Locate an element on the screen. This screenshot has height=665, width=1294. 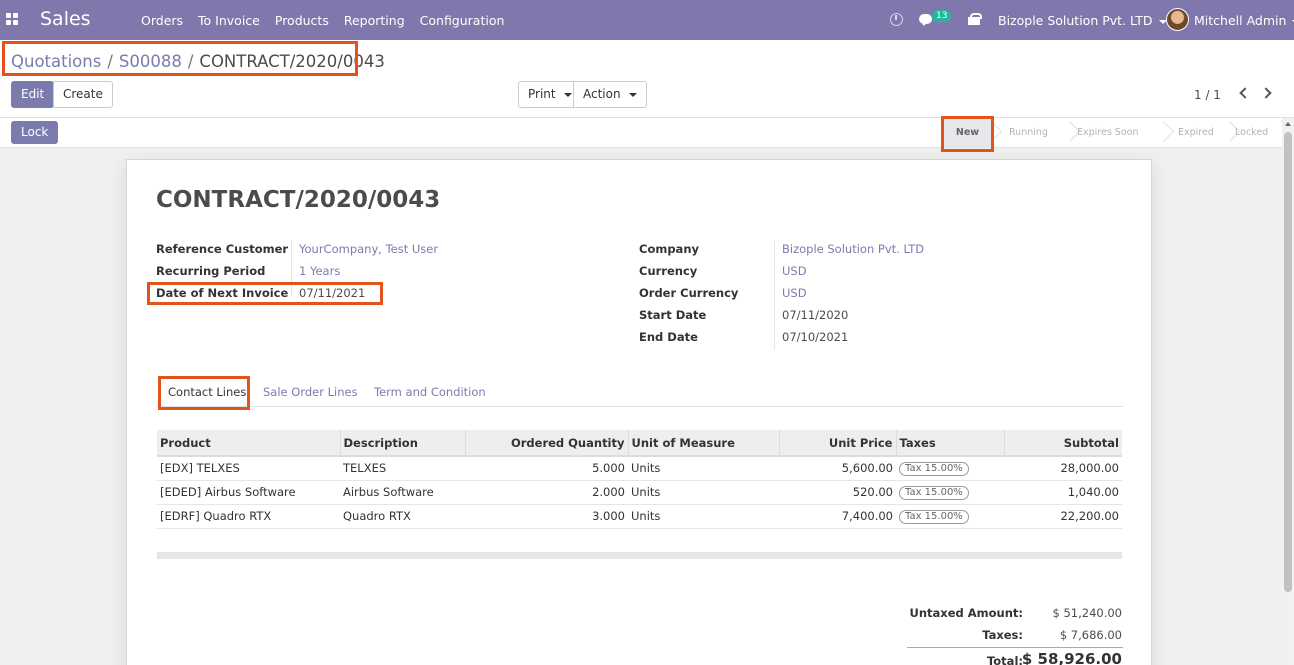
cell-qty: 5.000 is located at coordinates (546, 468).